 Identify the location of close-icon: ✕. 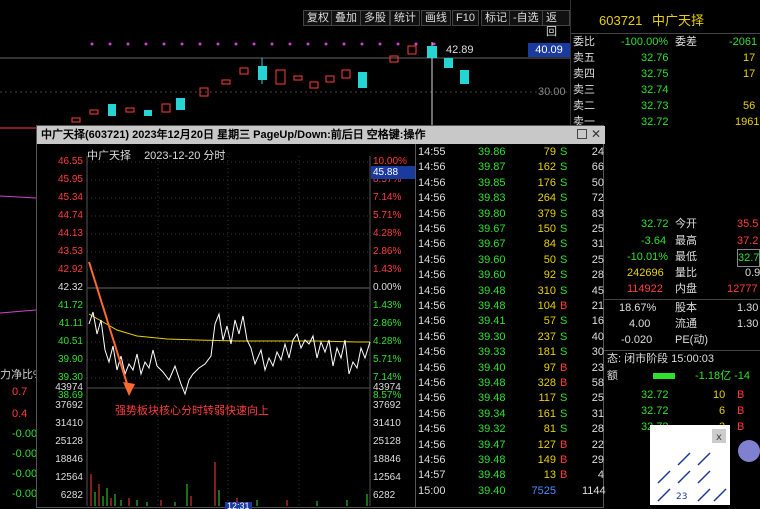
(597, 134).